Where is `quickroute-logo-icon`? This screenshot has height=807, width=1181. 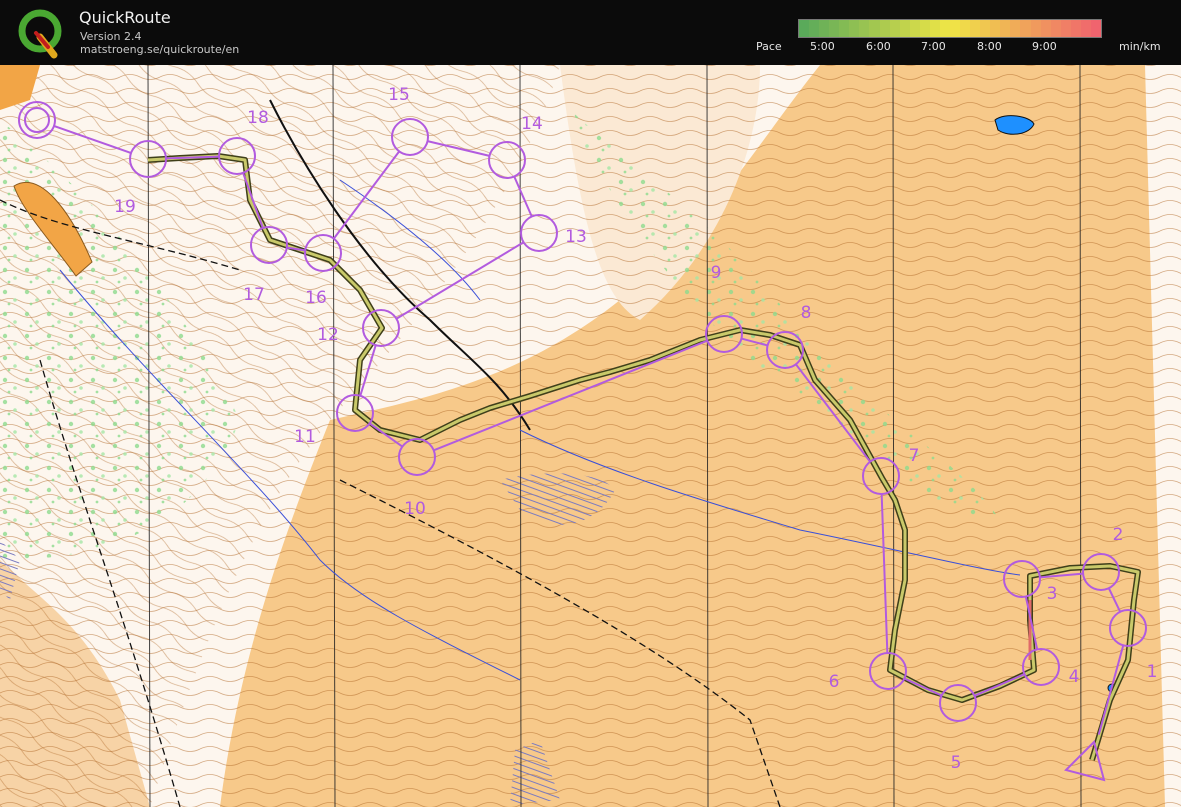
quickroute-logo-icon is located at coordinates (40, 34).